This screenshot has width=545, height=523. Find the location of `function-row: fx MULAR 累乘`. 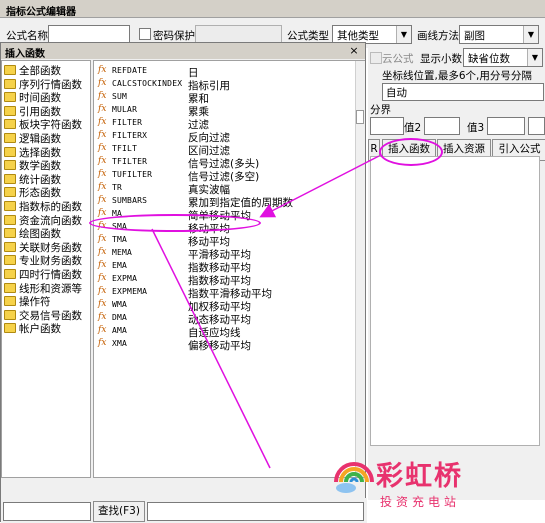

function-row: fx MULAR 累乘 is located at coordinates (227, 111).